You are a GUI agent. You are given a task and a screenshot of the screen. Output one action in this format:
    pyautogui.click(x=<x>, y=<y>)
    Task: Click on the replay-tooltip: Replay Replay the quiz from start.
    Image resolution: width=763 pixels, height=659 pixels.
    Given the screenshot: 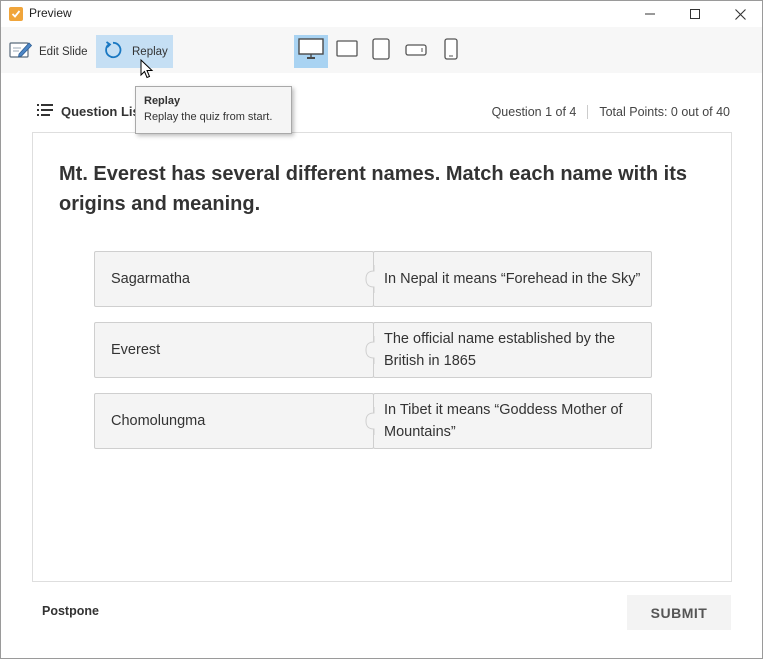 What is the action you would take?
    pyautogui.click(x=213, y=110)
    